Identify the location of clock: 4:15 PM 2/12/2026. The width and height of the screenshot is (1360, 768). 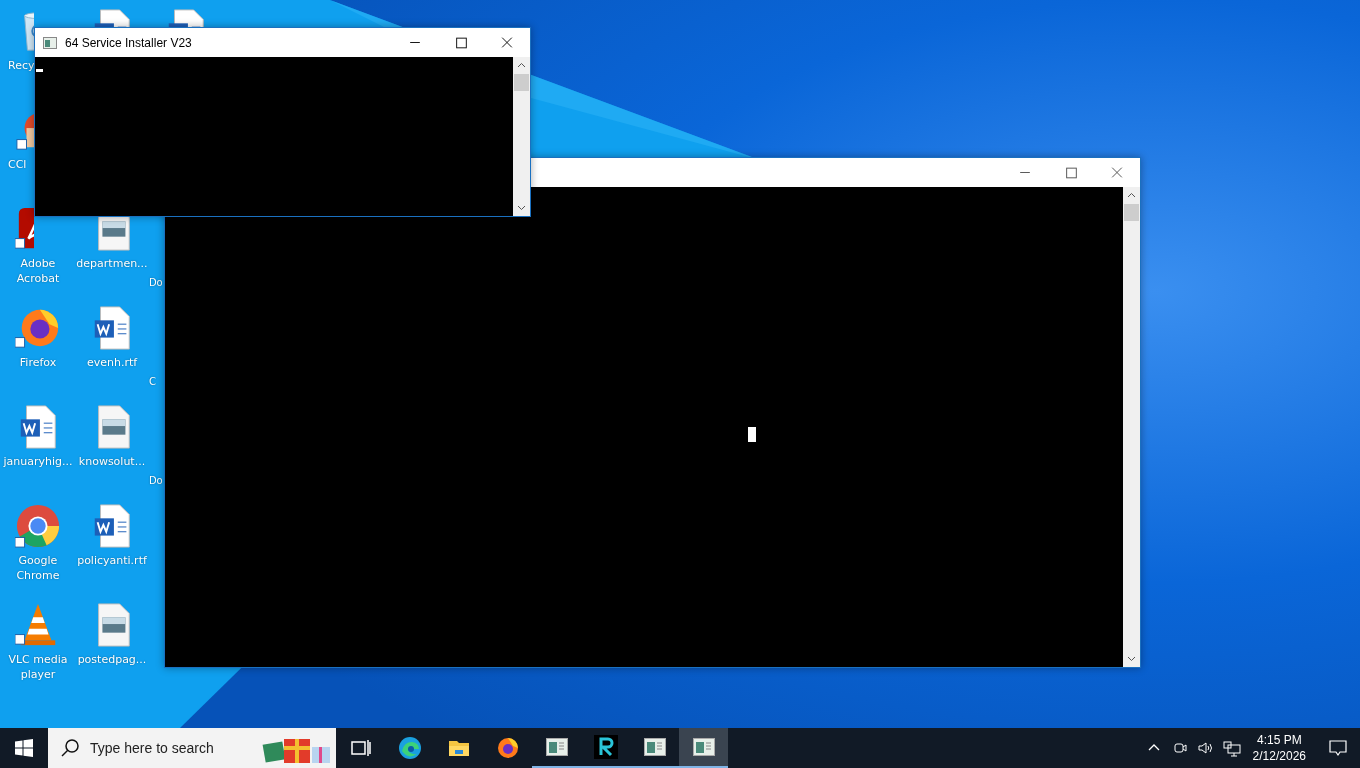
(1279, 748).